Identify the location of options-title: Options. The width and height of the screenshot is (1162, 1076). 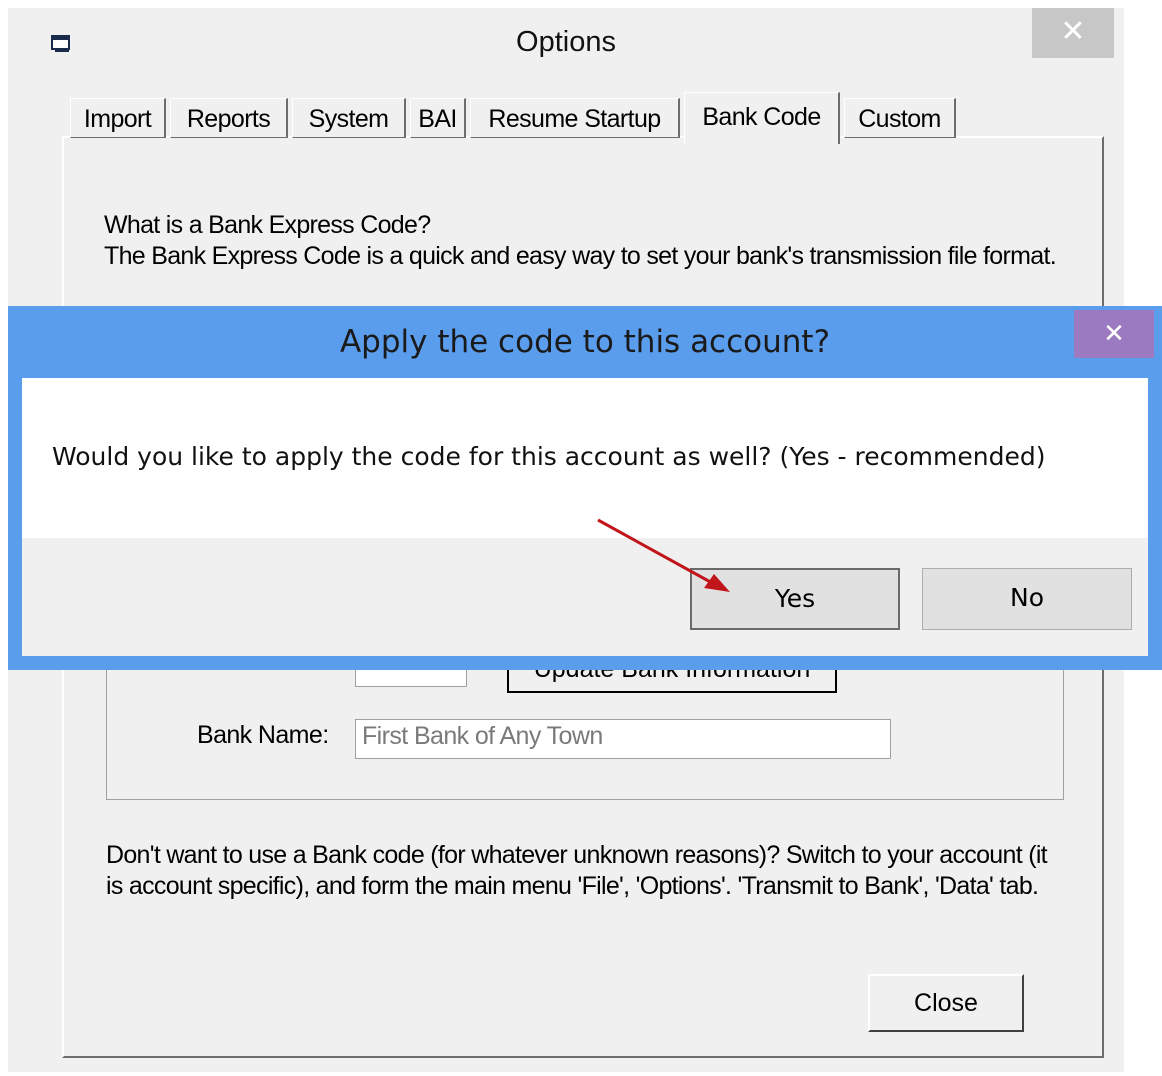
(566, 42).